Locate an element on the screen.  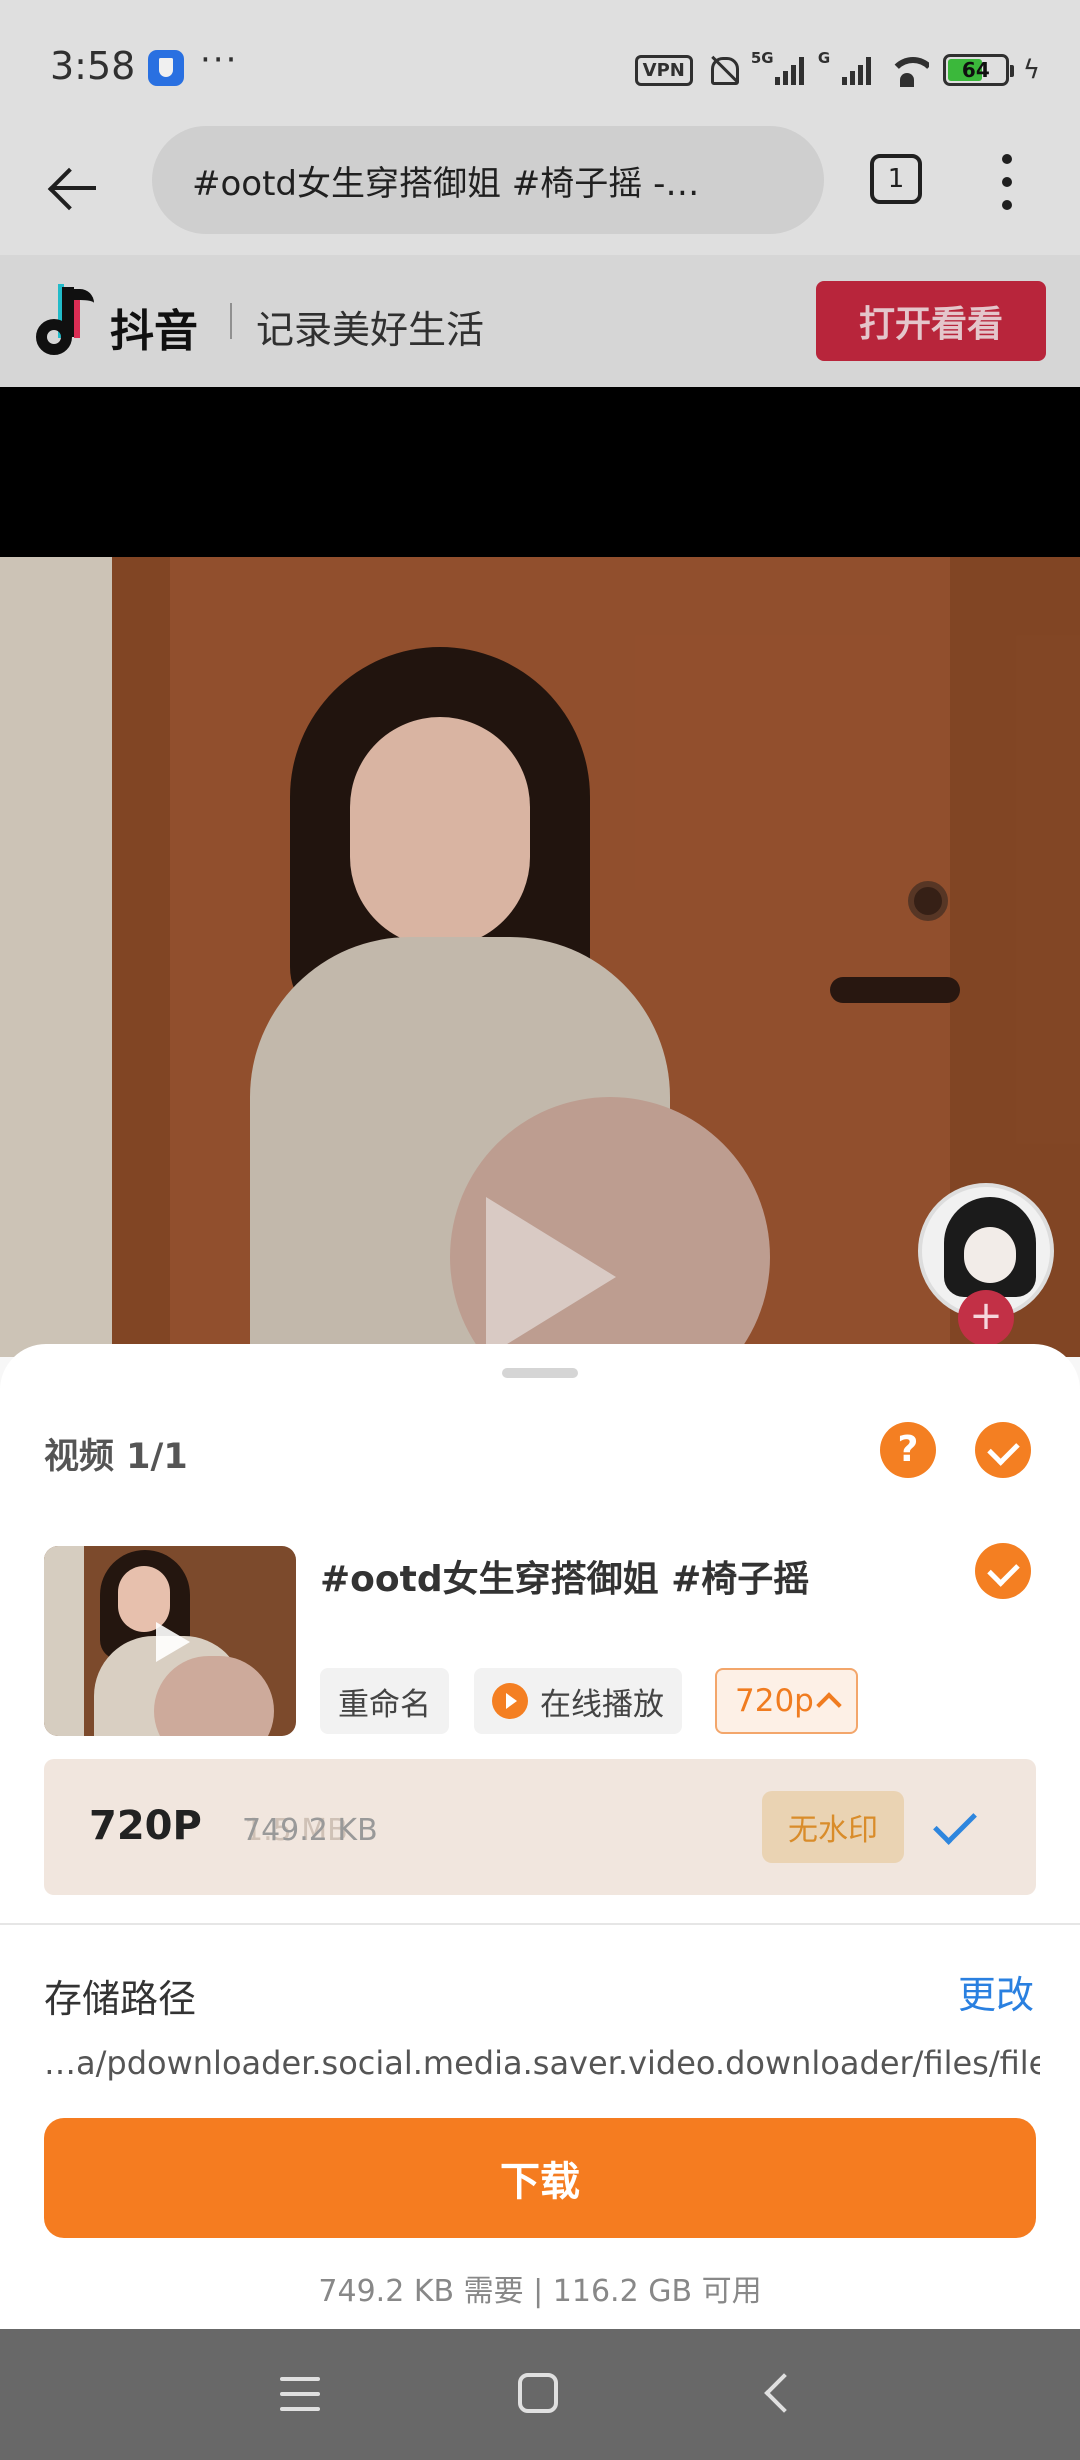
rename-button: 重命名 is located at coordinates (384, 1701).